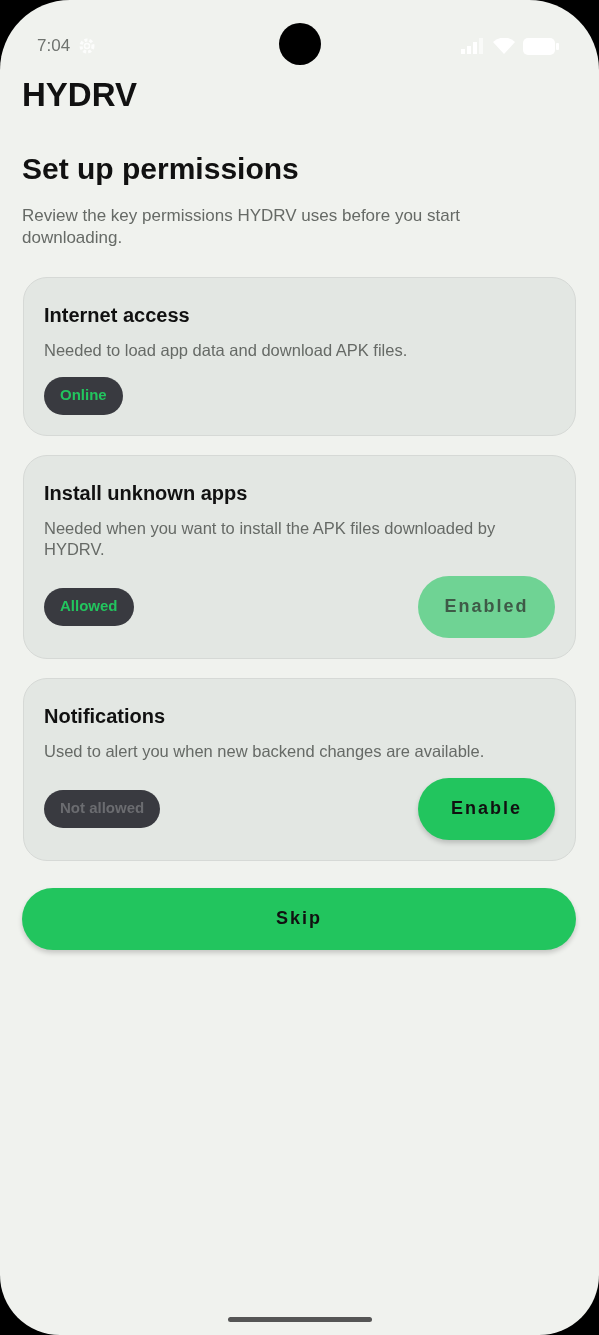 The width and height of the screenshot is (599, 1335). What do you see at coordinates (105, 716) in the screenshot?
I see `permission-title: Notifications` at bounding box center [105, 716].